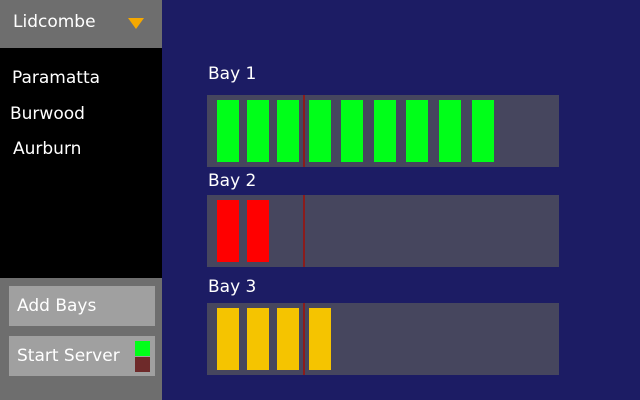 This screenshot has height=400, width=640. I want to click on location-item-aurburn: Aurburn, so click(47, 149).